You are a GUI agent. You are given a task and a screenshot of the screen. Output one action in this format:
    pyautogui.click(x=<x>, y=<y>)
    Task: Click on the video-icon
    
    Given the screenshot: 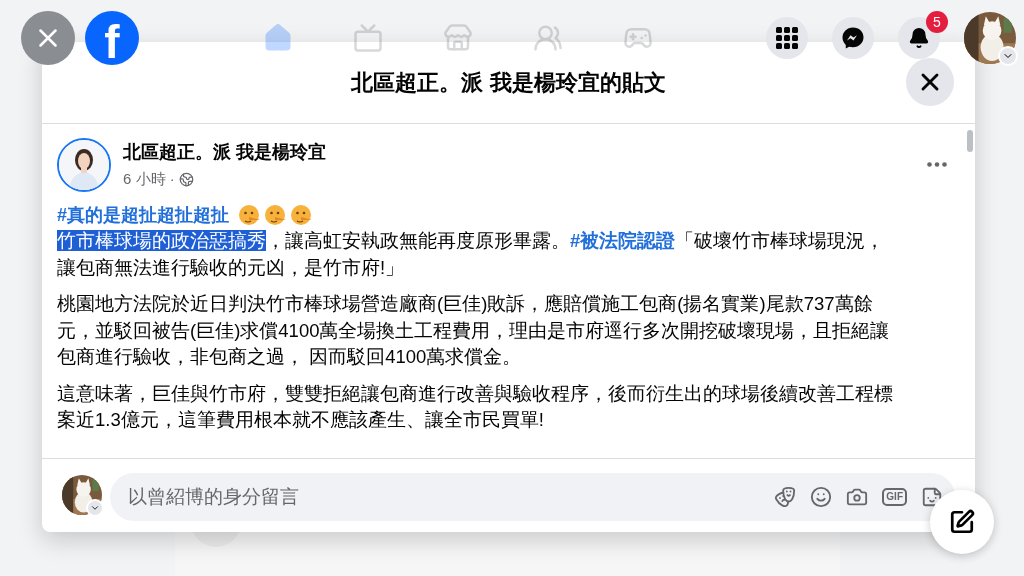 What is the action you would take?
    pyautogui.click(x=367, y=38)
    